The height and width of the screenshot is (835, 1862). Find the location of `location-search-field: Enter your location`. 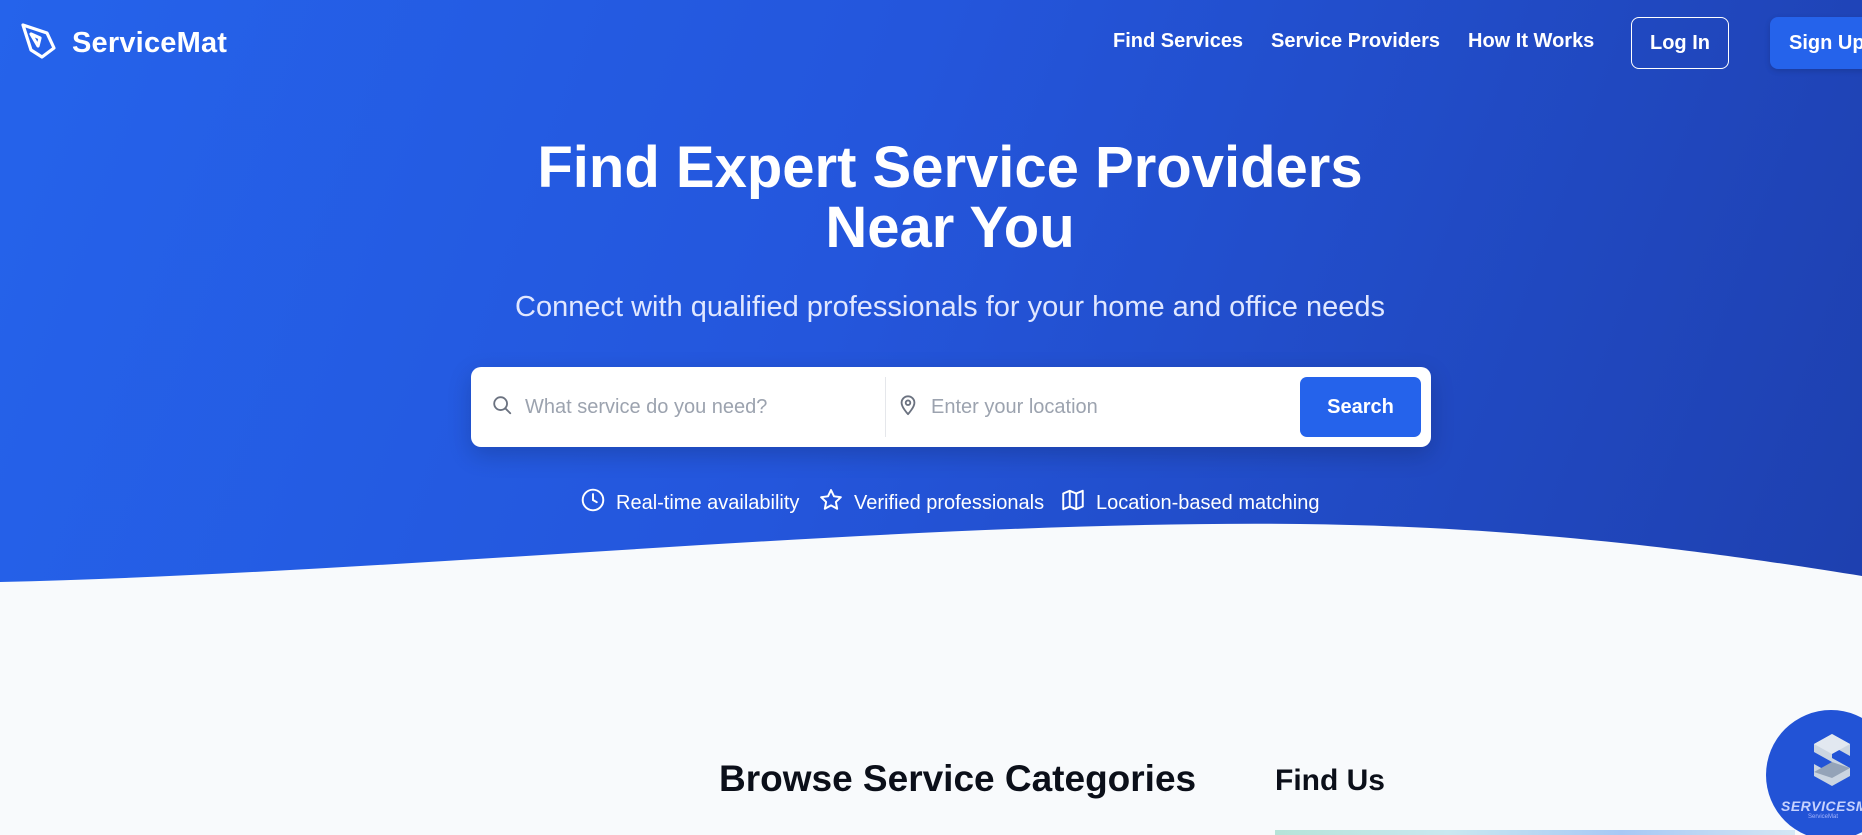

location-search-field: Enter your location is located at coordinates (997, 407).